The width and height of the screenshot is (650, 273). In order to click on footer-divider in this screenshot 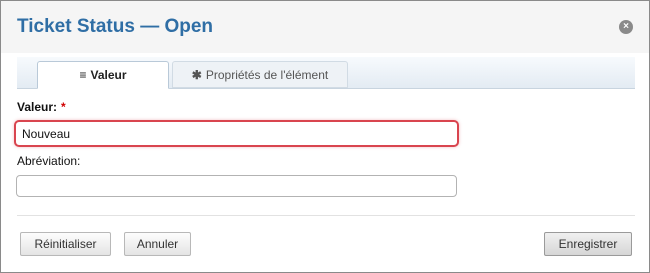, I will do `click(326, 215)`.